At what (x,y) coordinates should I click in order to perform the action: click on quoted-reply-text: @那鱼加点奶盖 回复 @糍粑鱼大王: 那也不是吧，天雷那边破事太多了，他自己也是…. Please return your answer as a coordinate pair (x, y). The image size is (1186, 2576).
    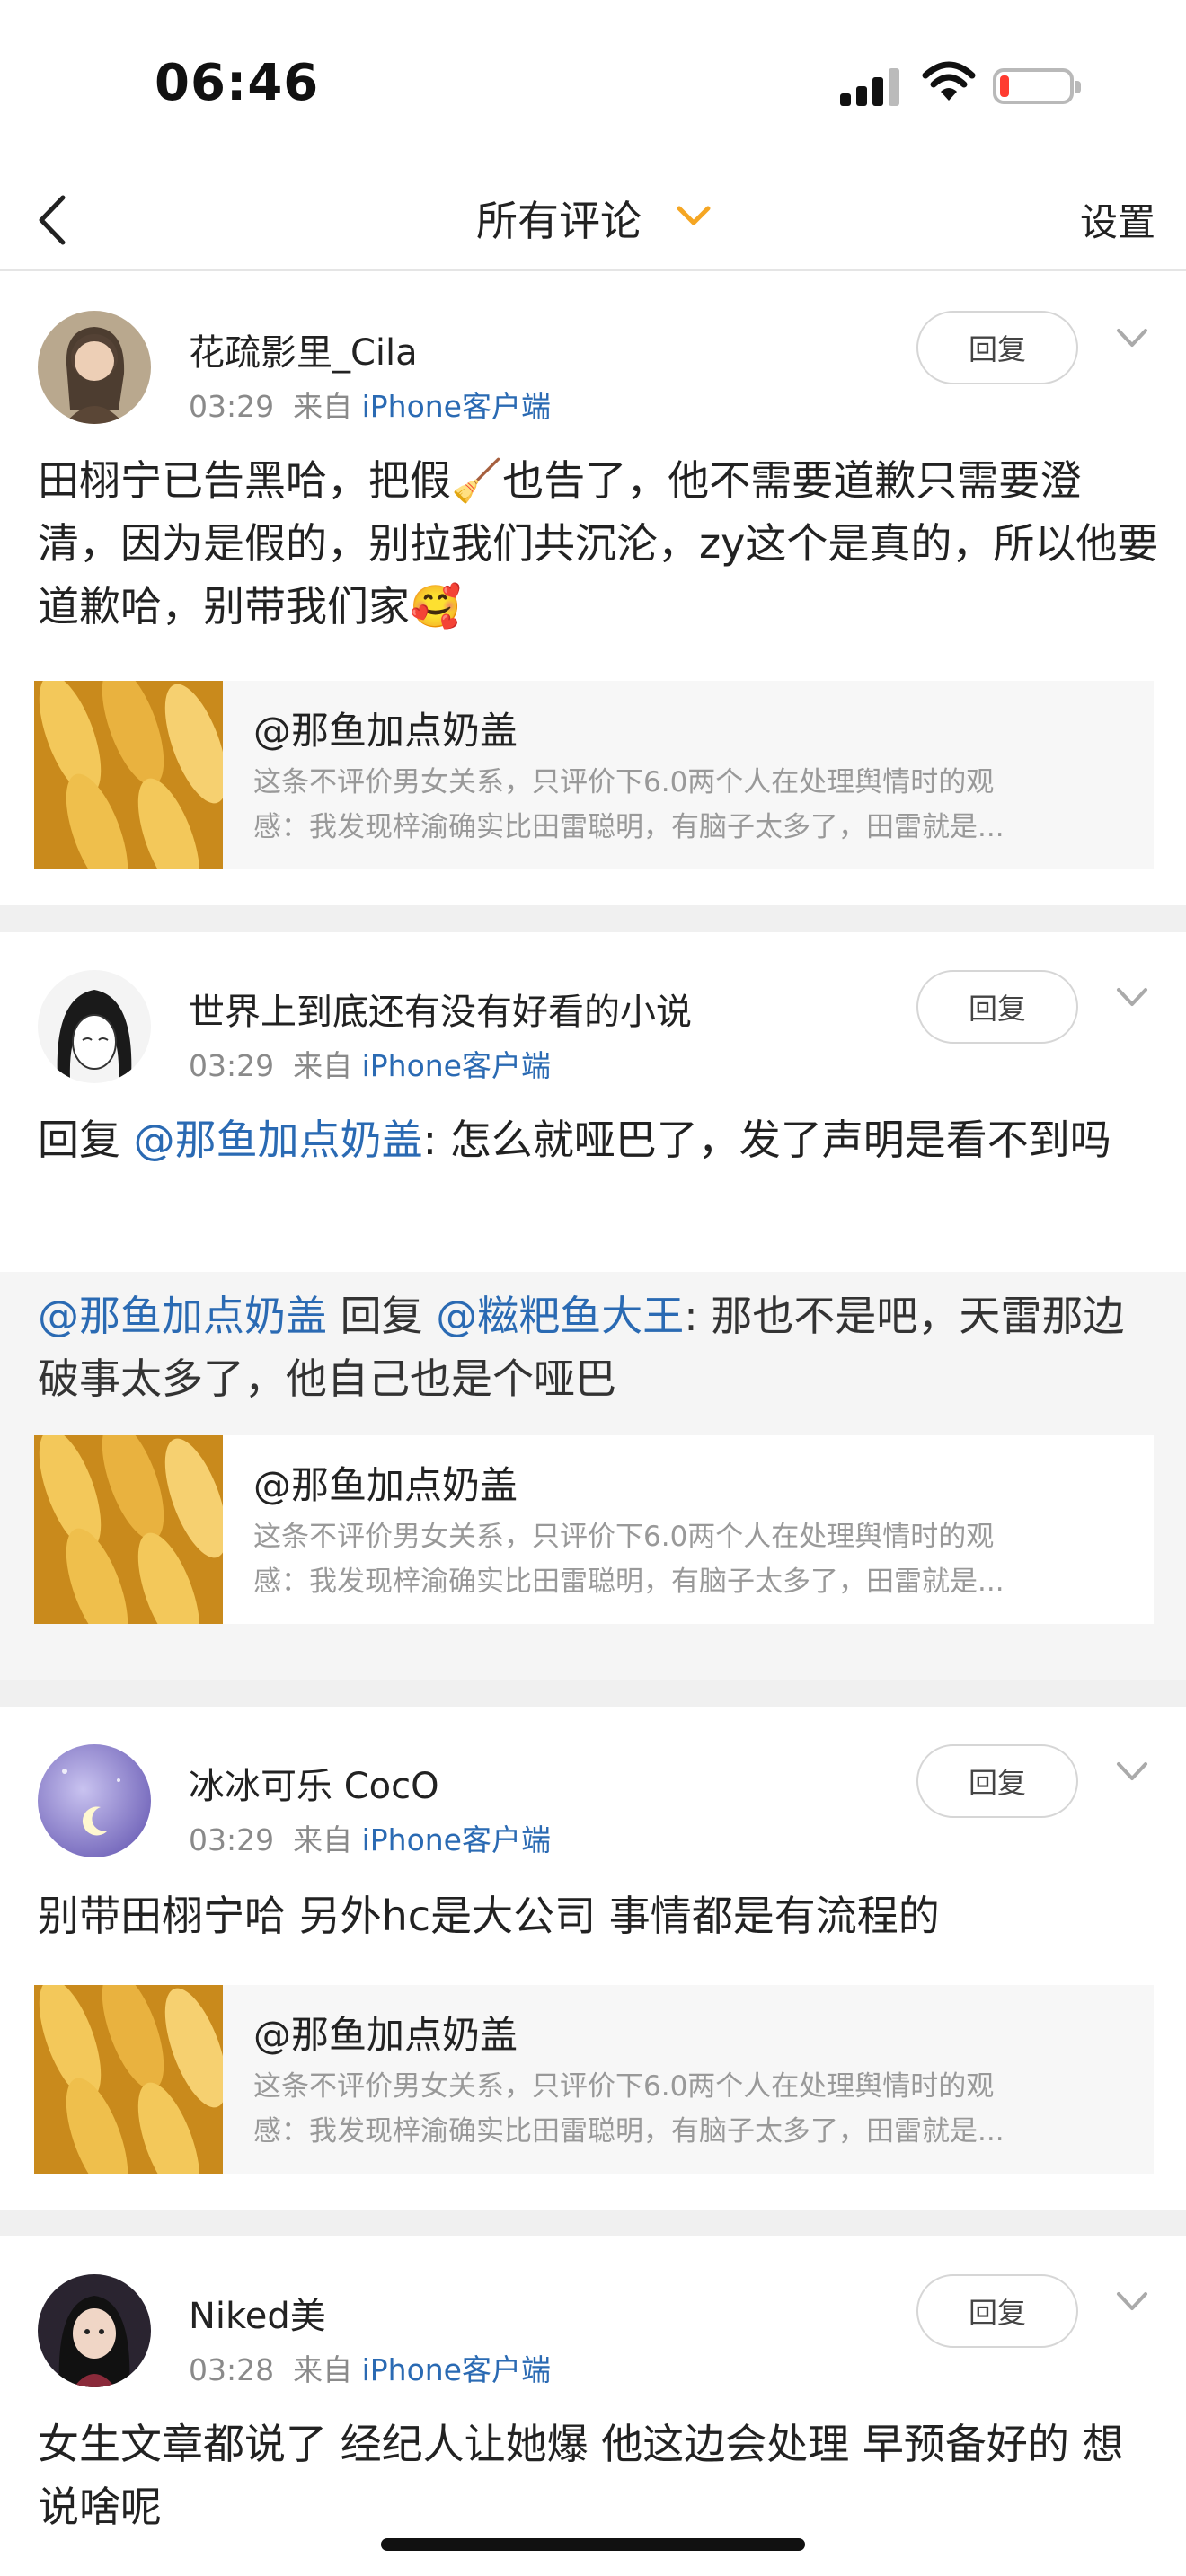
    Looking at the image, I should click on (595, 1347).